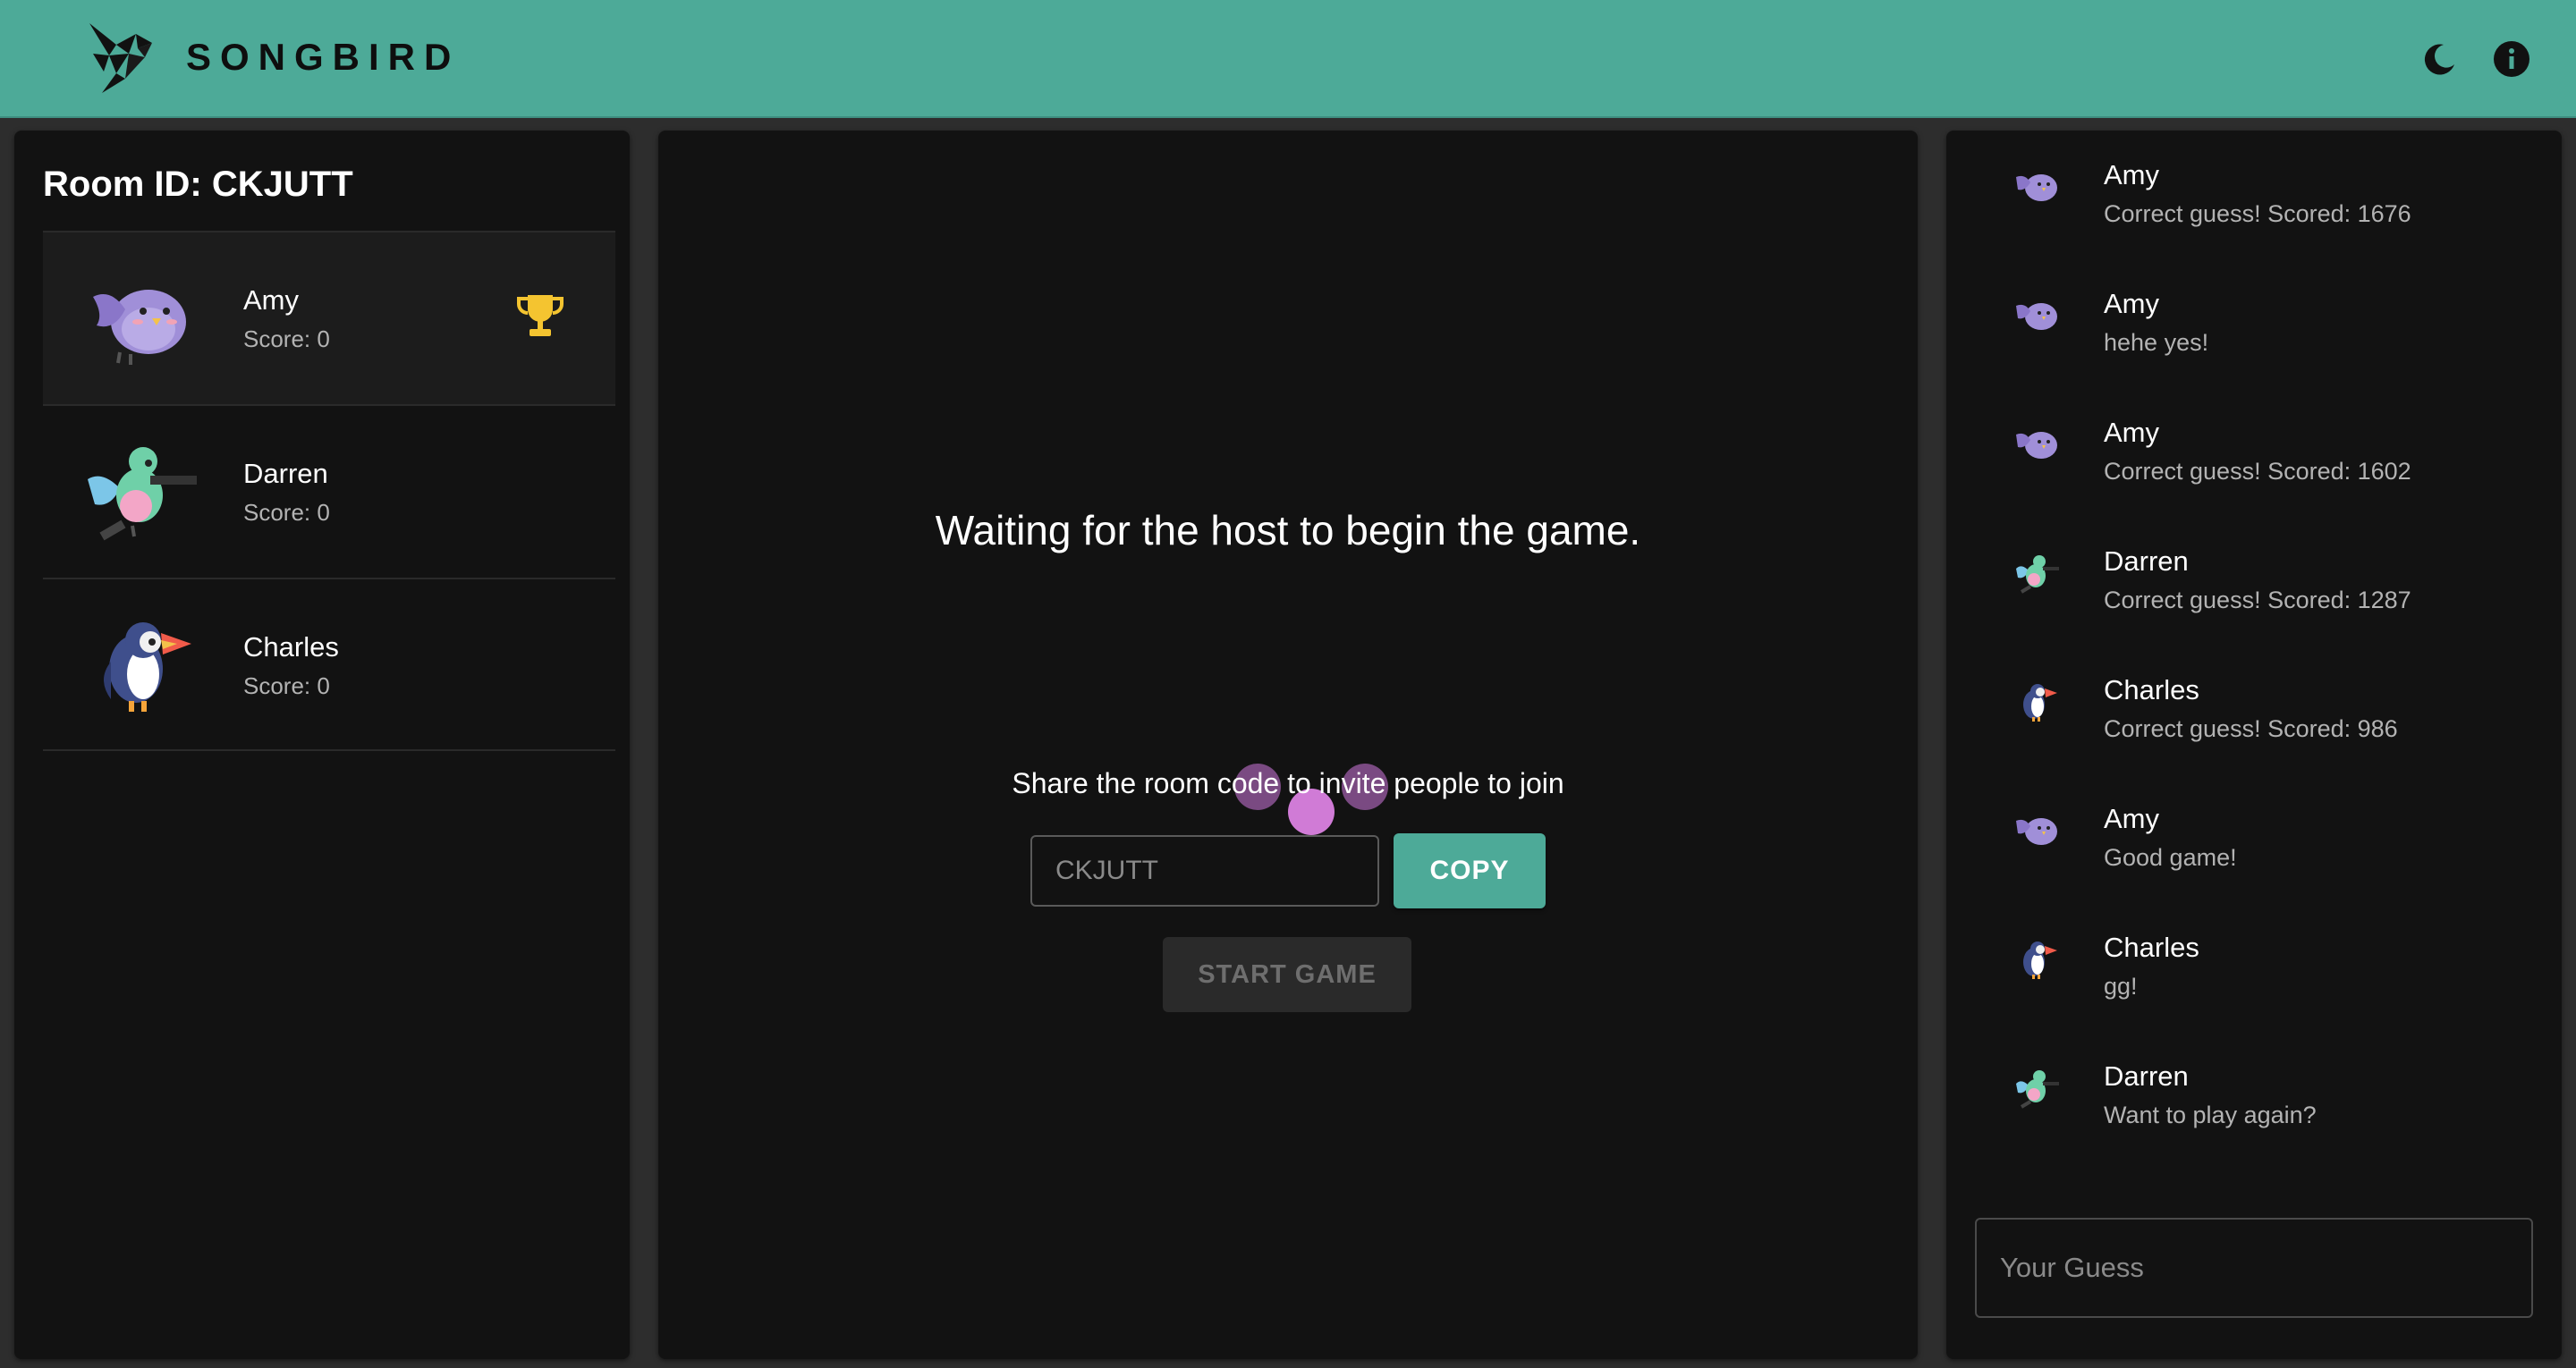 Image resolution: width=2576 pixels, height=1368 pixels. I want to click on chat-text: Good game!, so click(2170, 857).